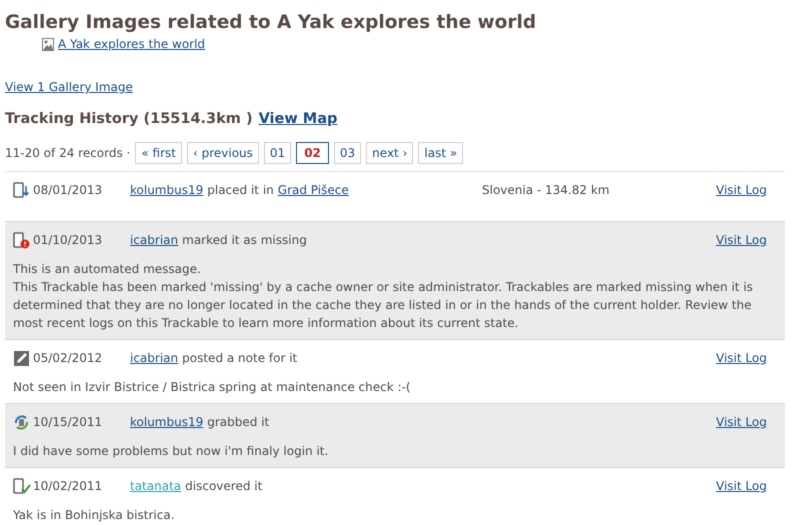  Describe the element at coordinates (67, 240) in the screenshot. I see `log-date: 01/10/2013` at that location.